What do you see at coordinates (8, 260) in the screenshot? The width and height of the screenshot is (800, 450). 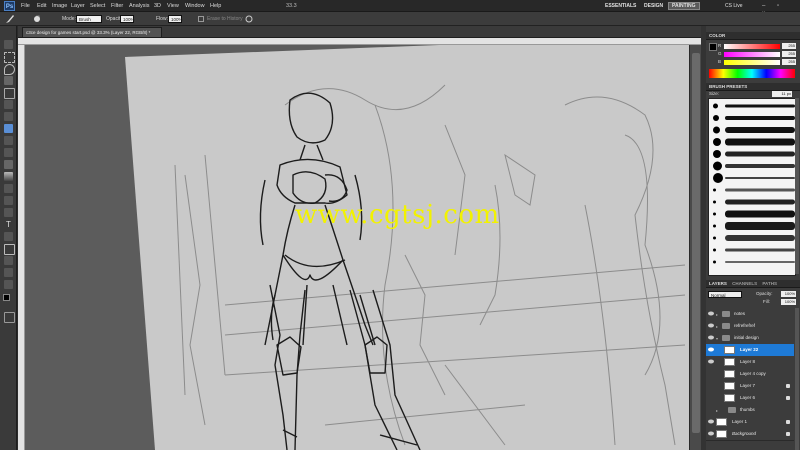 I see `3d-rotate-tool-icon` at bounding box center [8, 260].